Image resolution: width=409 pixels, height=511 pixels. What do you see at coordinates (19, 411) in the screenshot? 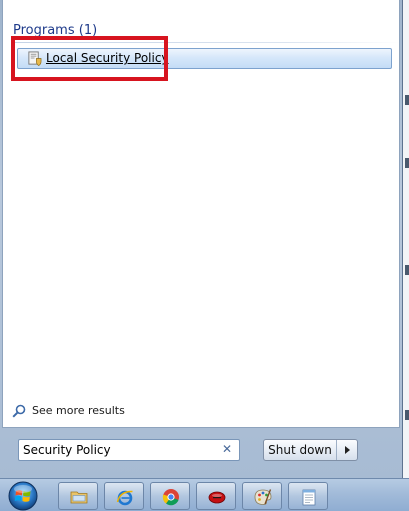
I see `search-icon` at bounding box center [19, 411].